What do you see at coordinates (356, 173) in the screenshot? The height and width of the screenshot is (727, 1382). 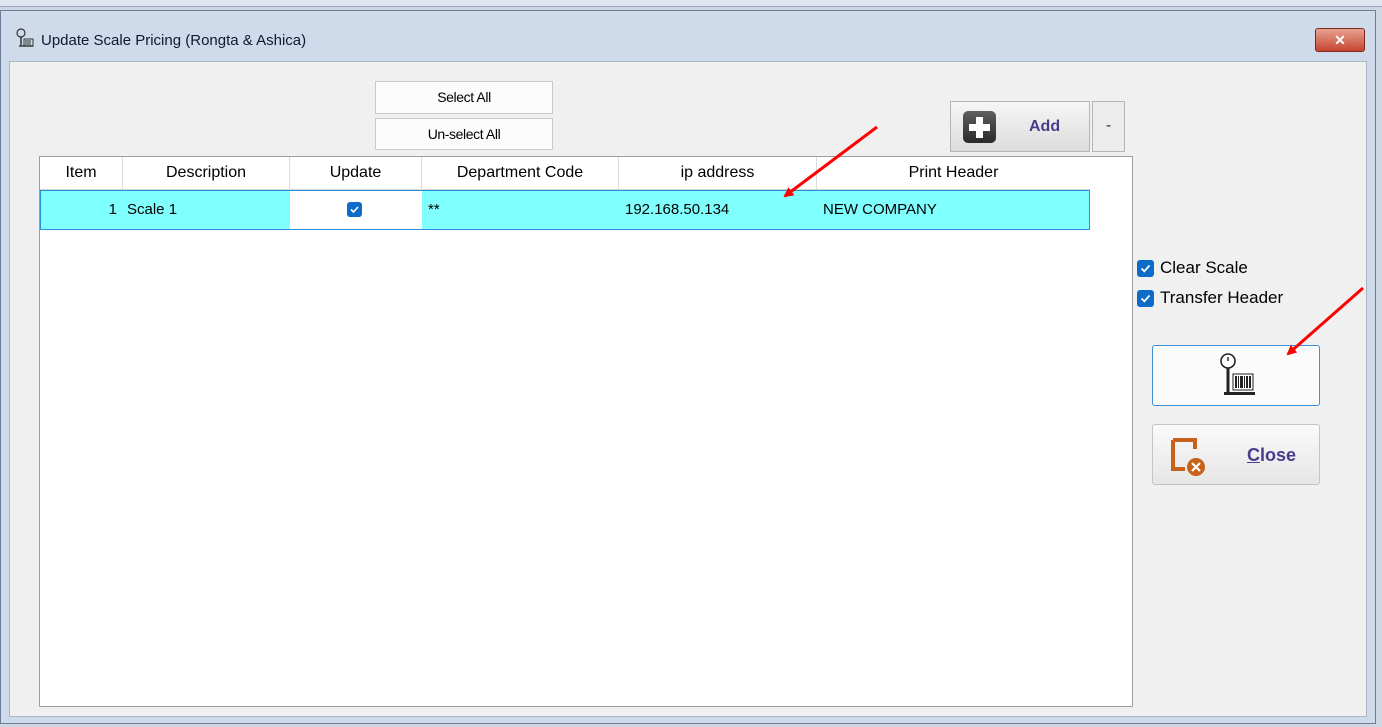 I see `col-header-update: Update` at bounding box center [356, 173].